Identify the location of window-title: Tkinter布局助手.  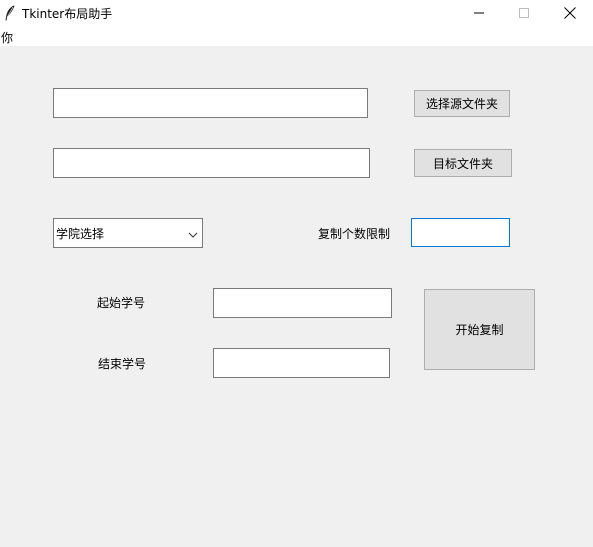
(67, 14).